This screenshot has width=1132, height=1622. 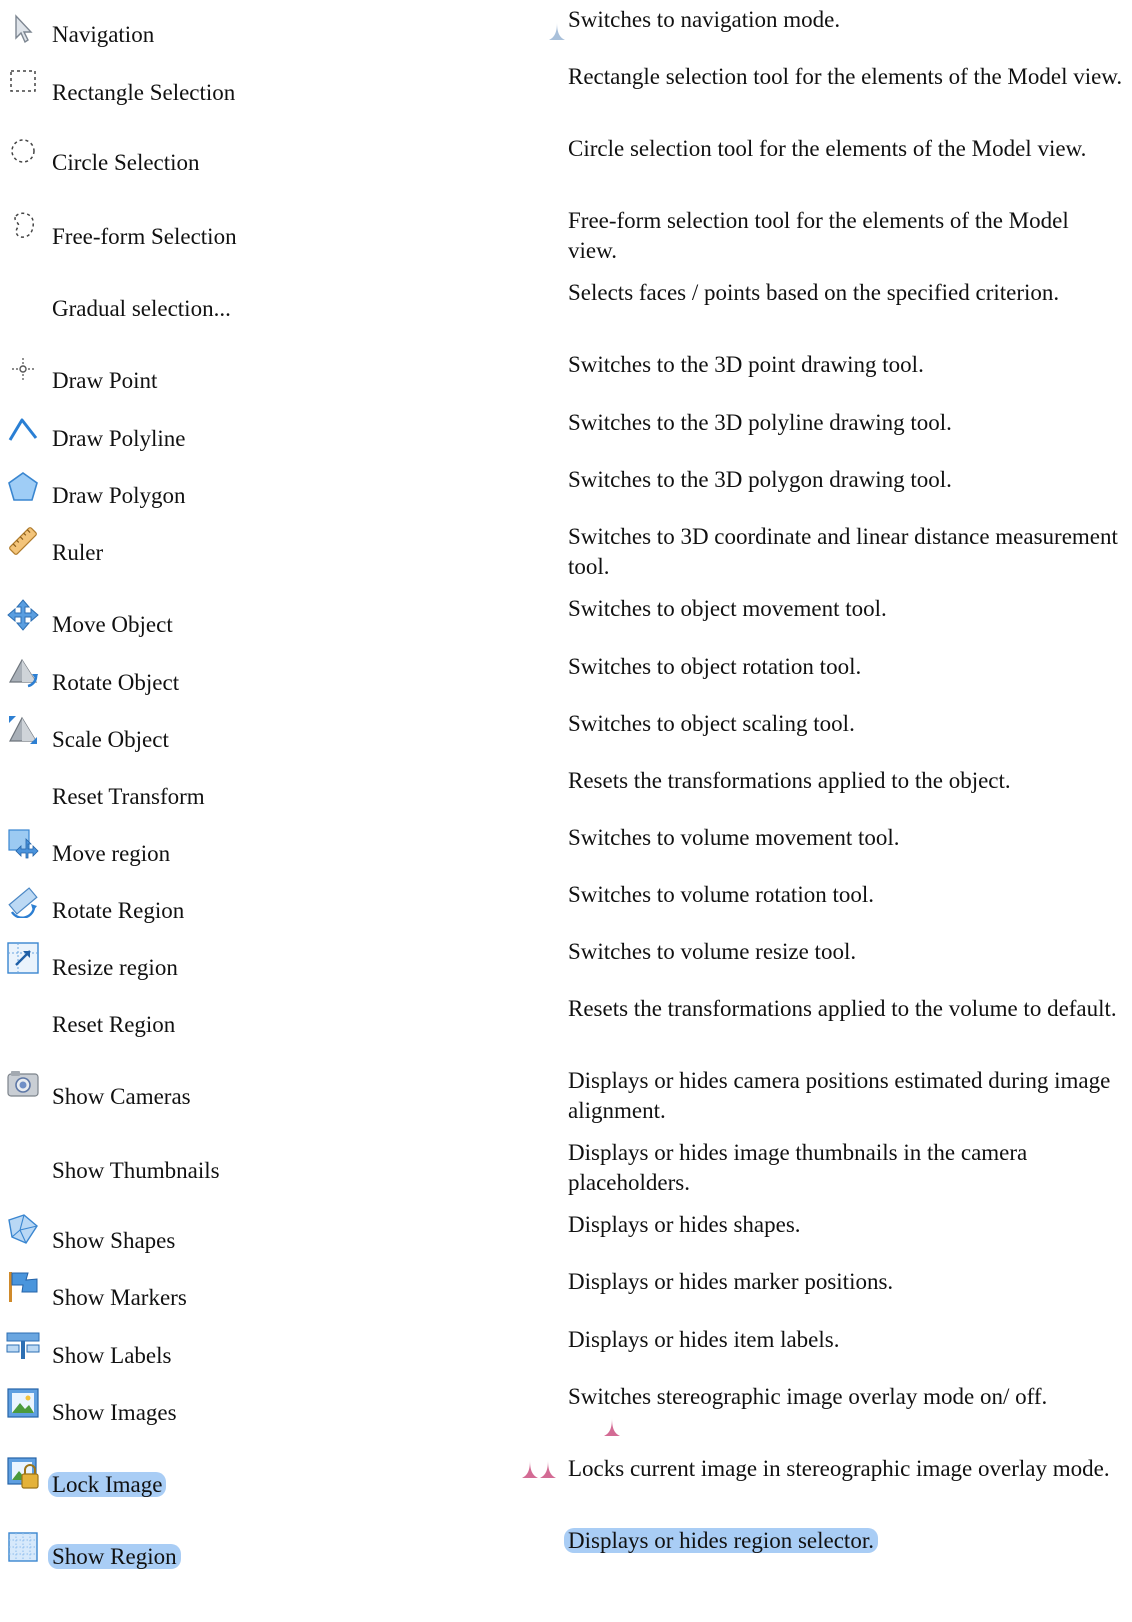 I want to click on tool-name-text: Scale Object, so click(x=110, y=739).